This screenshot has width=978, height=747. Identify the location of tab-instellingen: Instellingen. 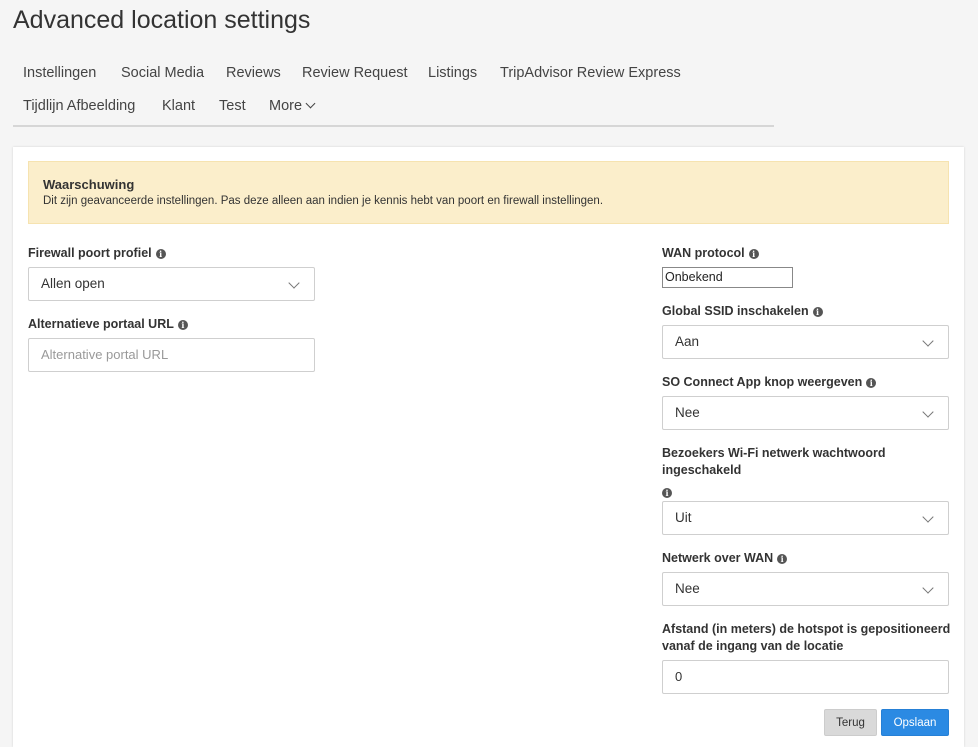
(59, 73).